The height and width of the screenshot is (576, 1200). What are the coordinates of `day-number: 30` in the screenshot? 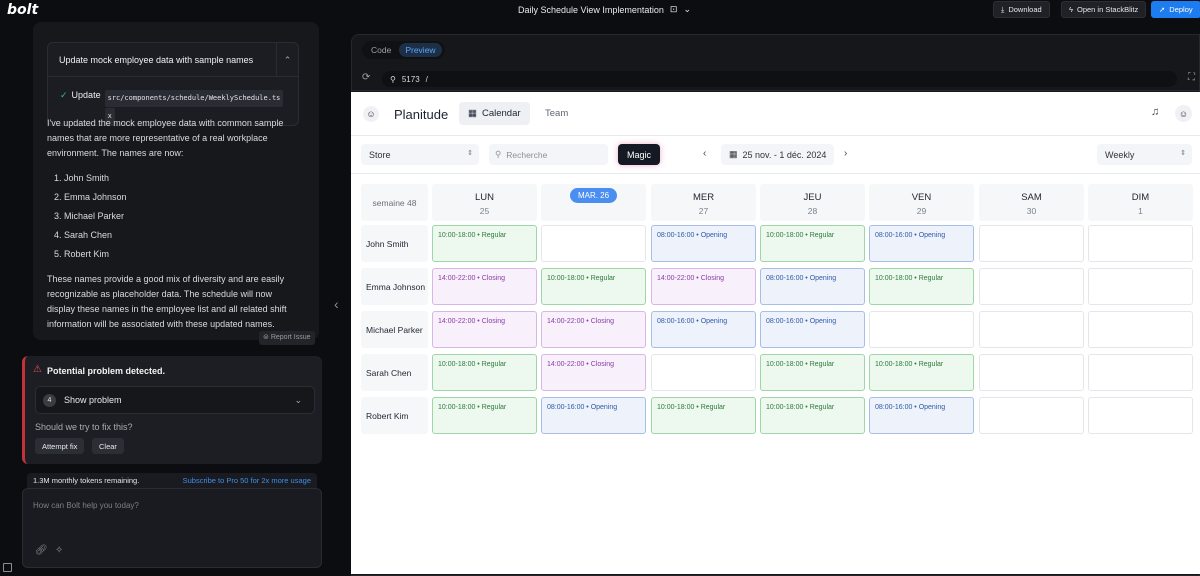 It's located at (1031, 211).